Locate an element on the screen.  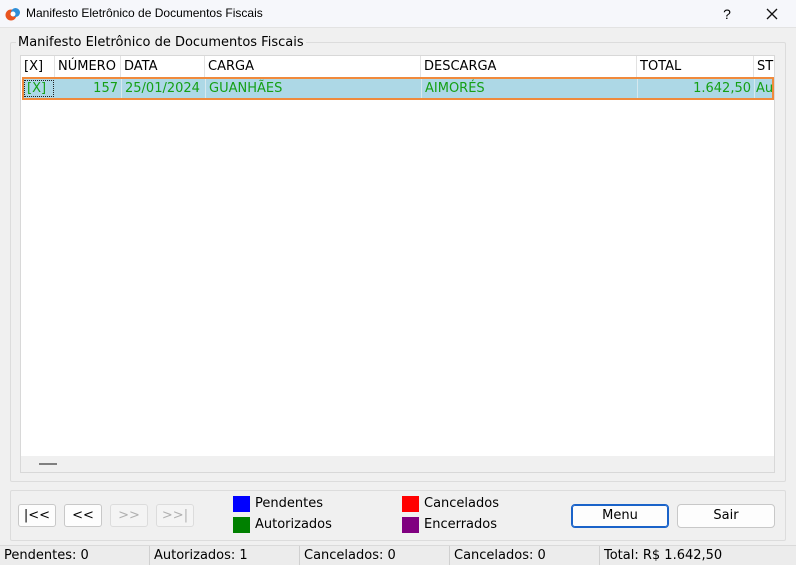
scrollbar-thumb is located at coordinates (48, 464).